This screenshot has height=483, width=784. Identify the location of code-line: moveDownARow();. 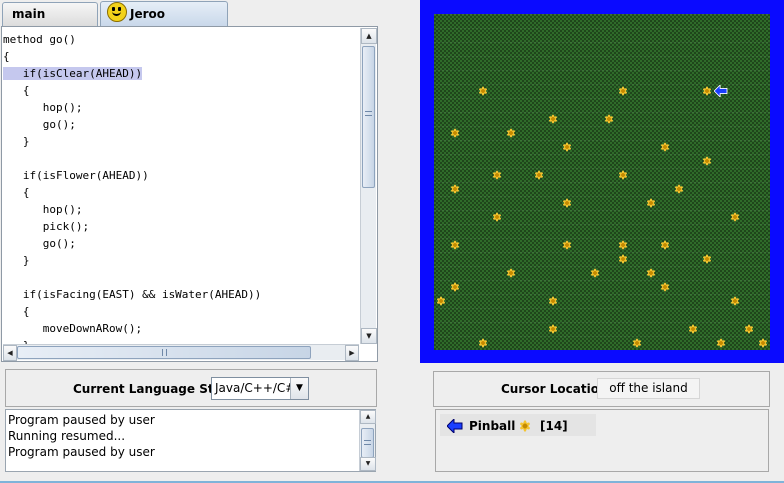
(181, 328).